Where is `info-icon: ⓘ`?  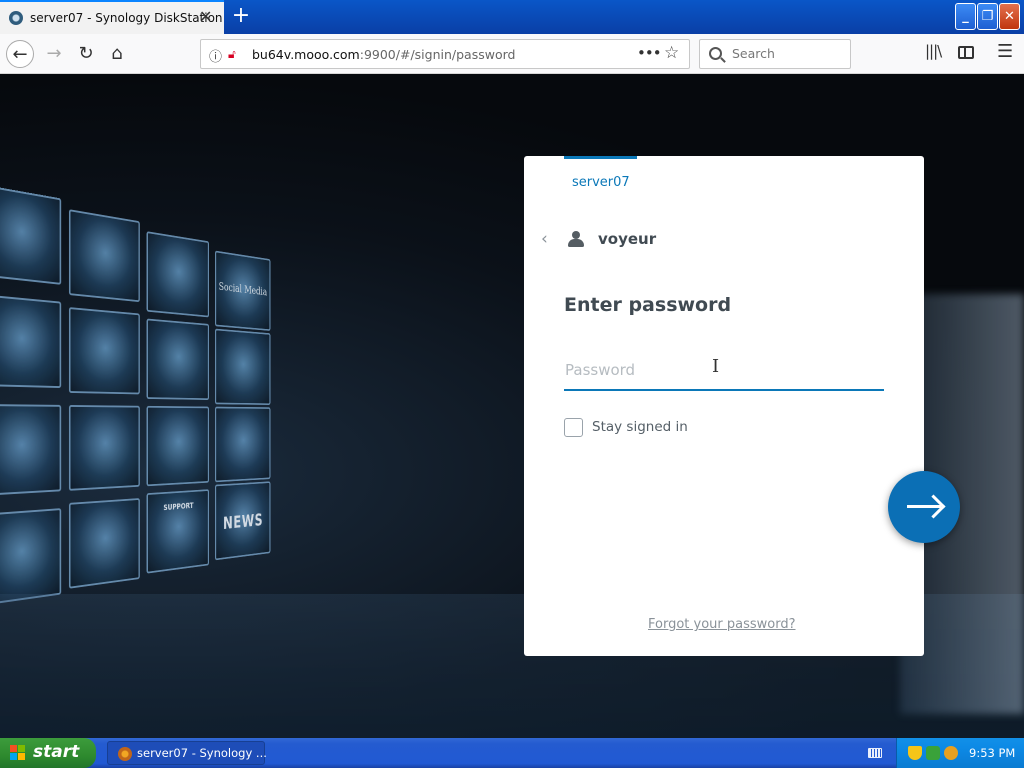
info-icon: ⓘ is located at coordinates (215, 55).